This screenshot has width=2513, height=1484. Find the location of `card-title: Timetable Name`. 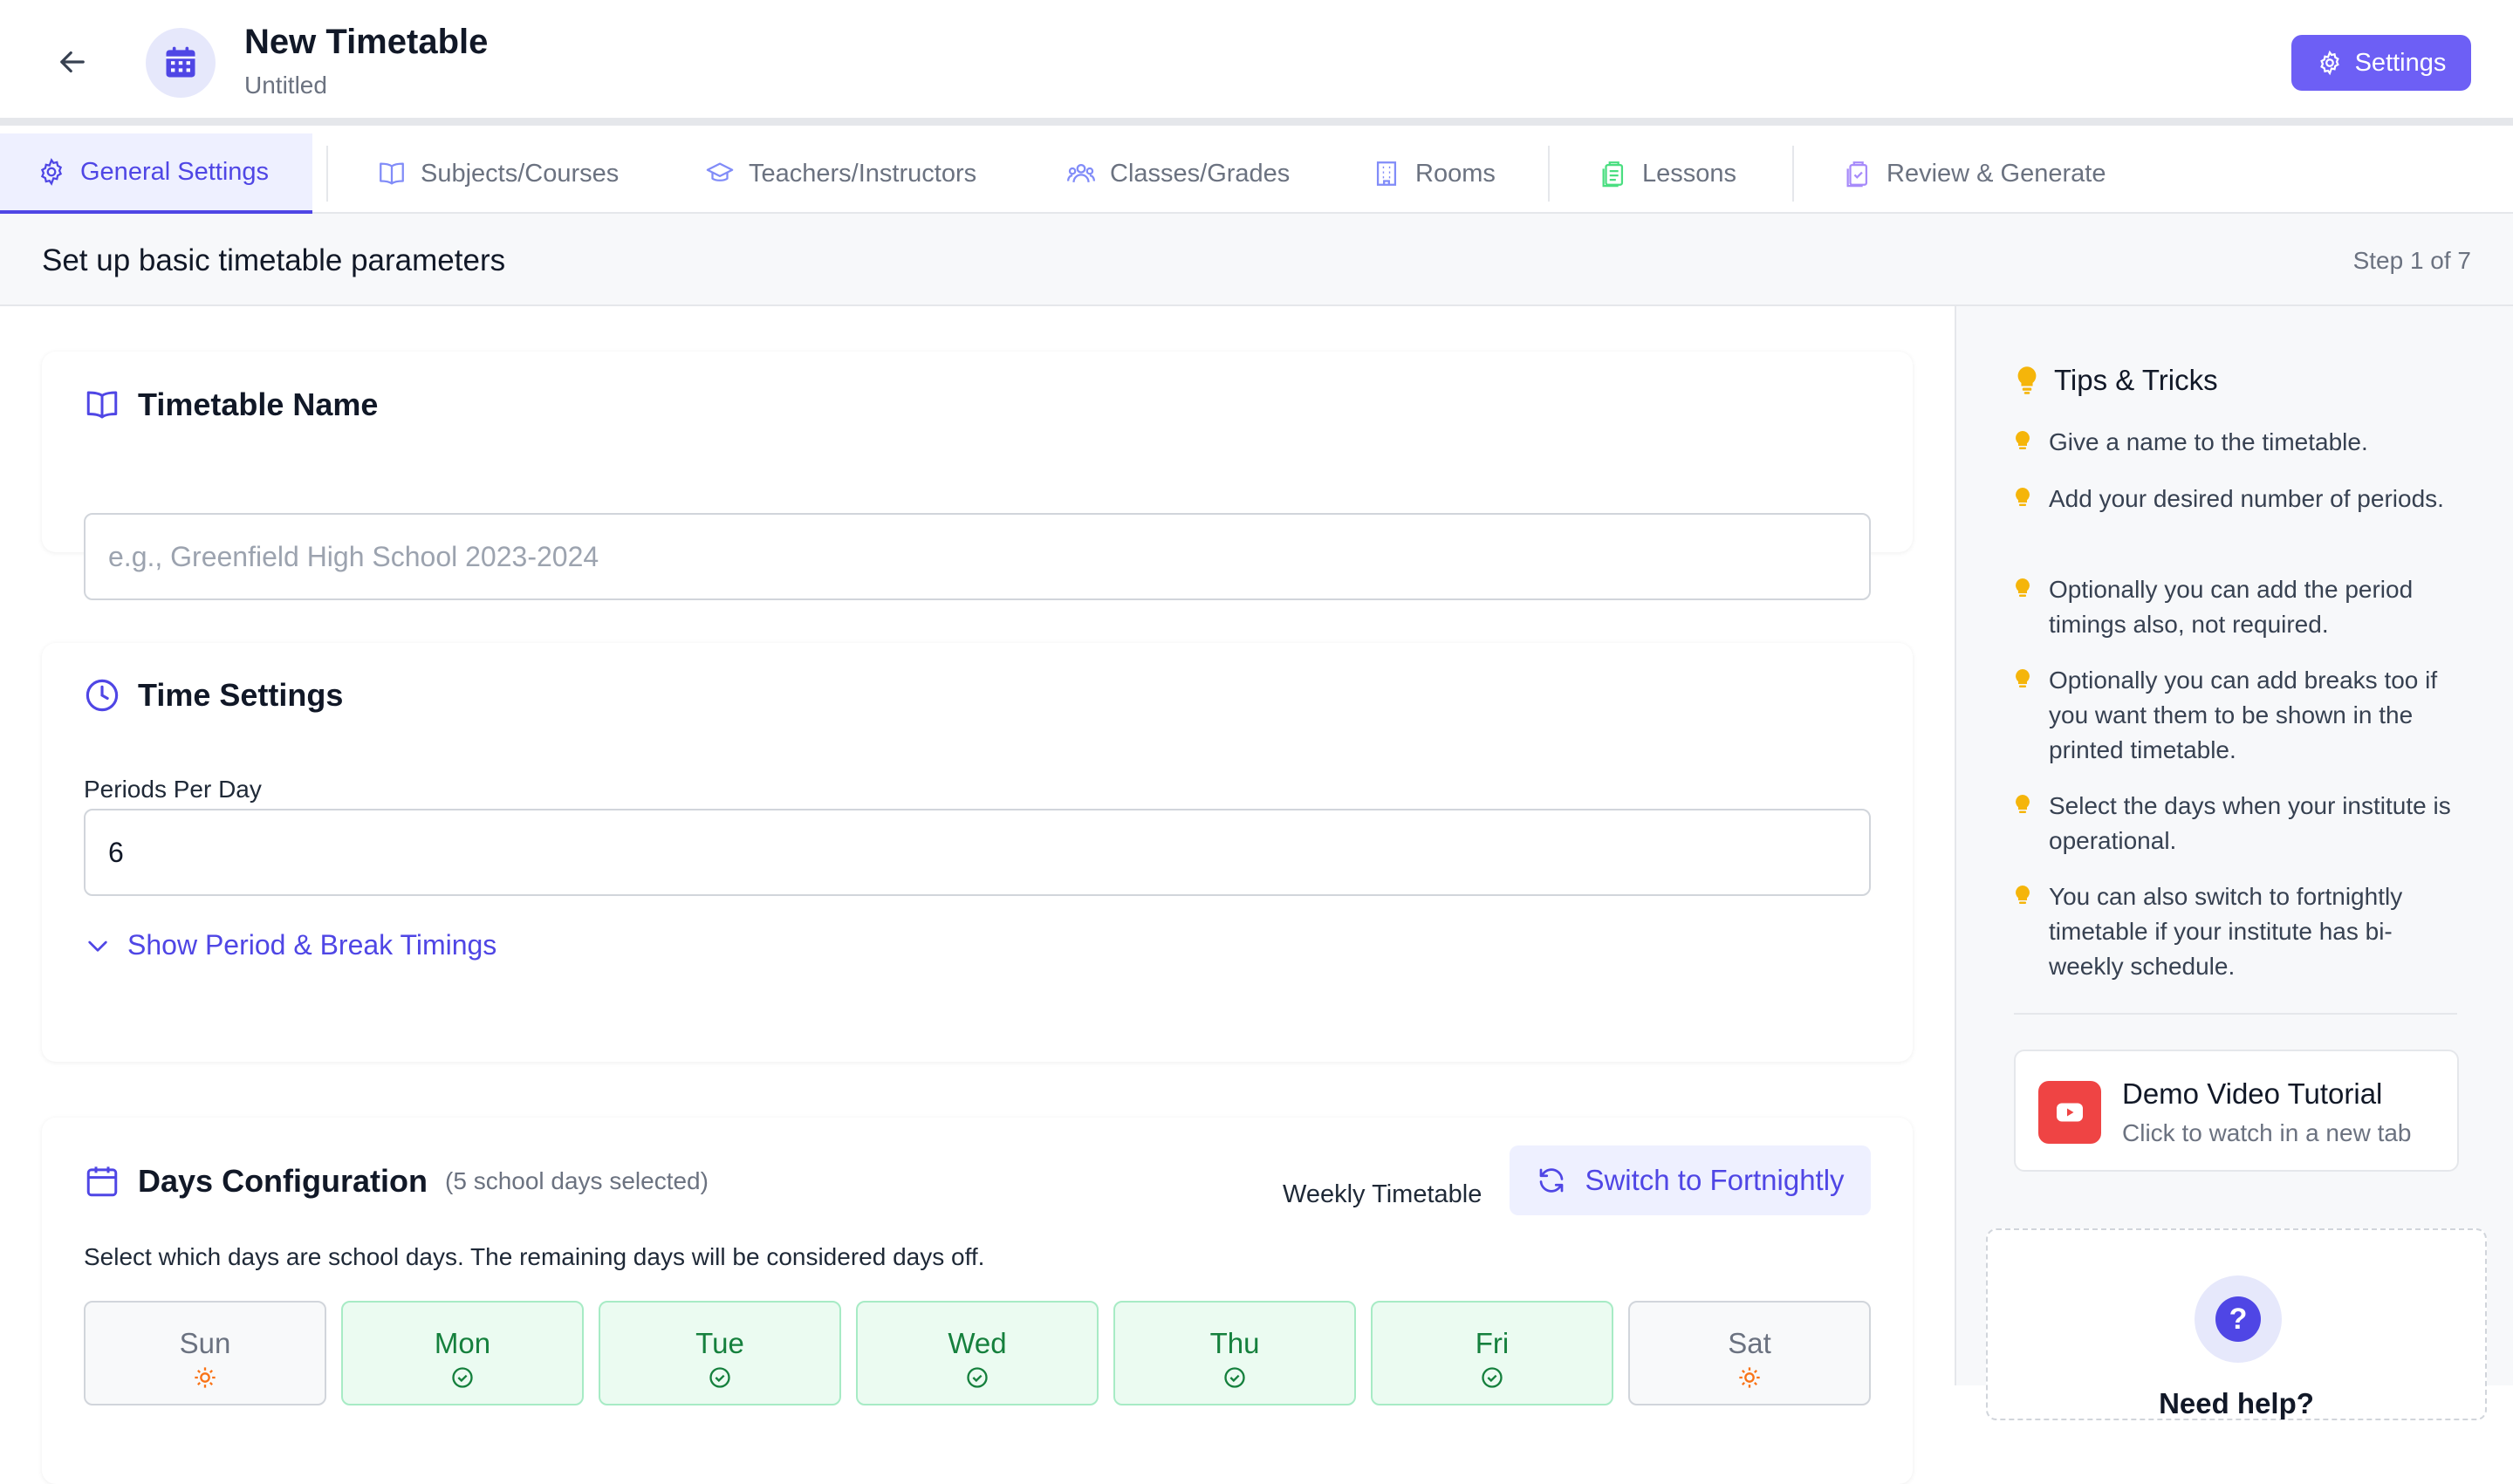

card-title: Timetable Name is located at coordinates (258, 404).